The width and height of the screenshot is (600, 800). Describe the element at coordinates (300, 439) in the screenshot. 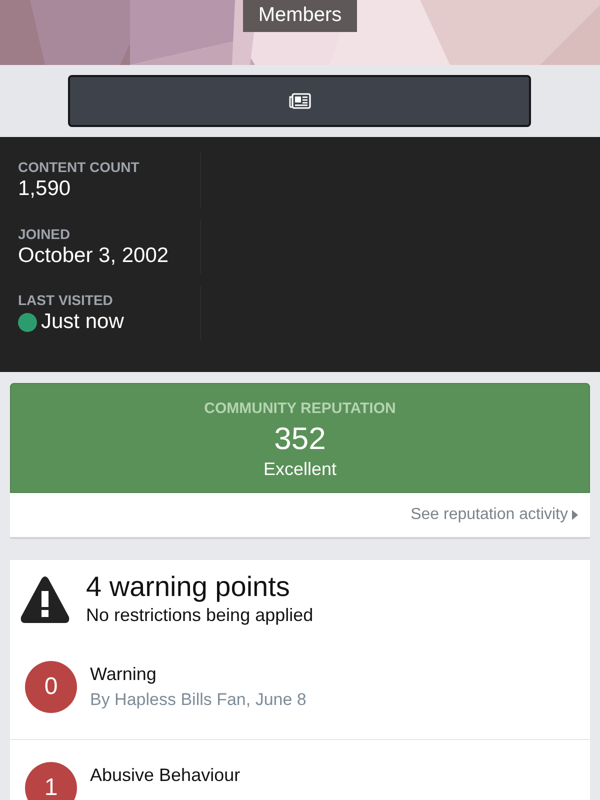

I see `reputation-score: 352` at that location.